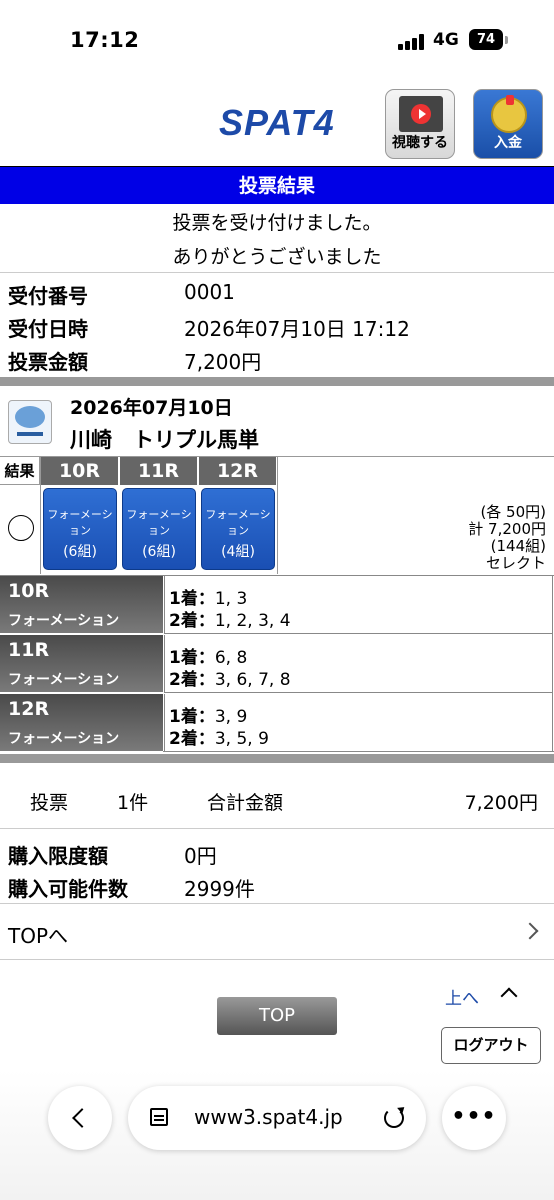  Describe the element at coordinates (20, 471) in the screenshot. I see `result-label: 結果` at that location.